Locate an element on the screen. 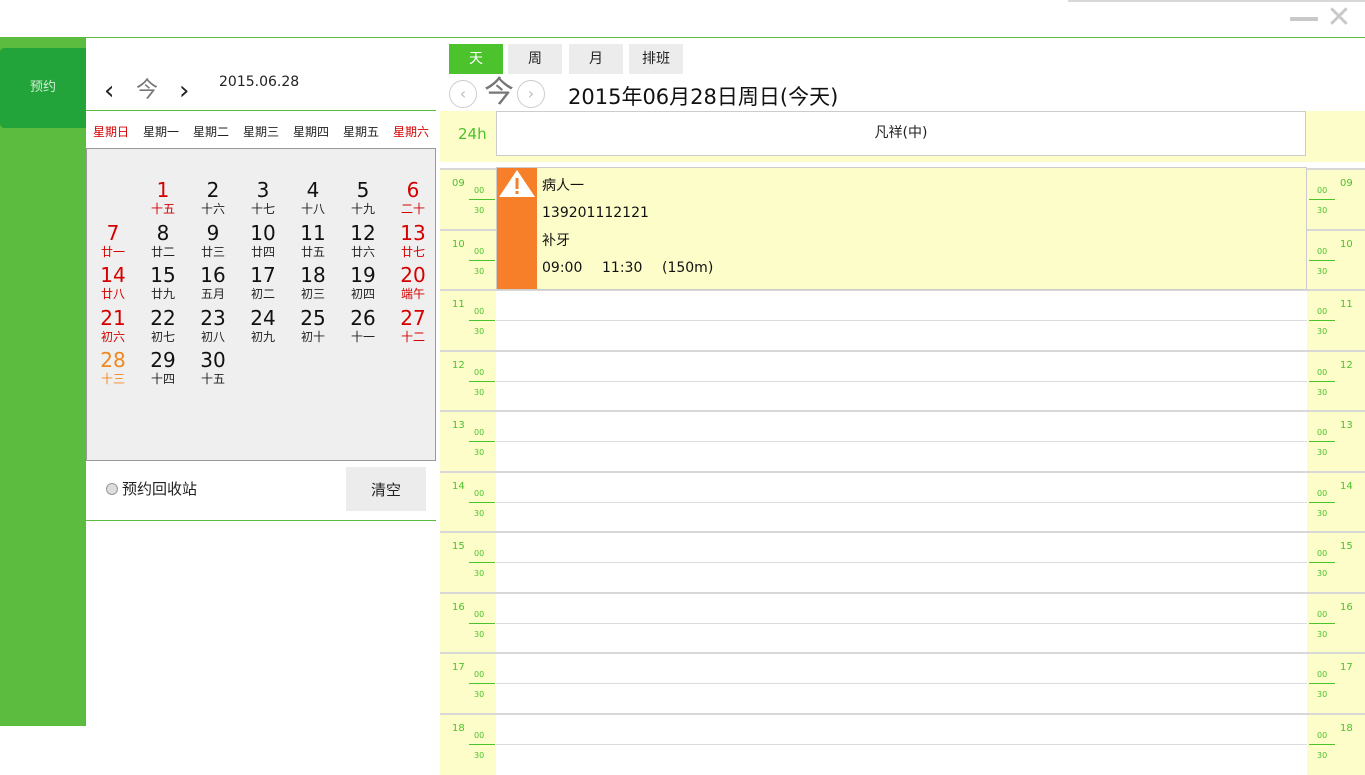 The width and height of the screenshot is (1365, 775). hour-row: 13 00 30 13 00 30 is located at coordinates (902, 441).